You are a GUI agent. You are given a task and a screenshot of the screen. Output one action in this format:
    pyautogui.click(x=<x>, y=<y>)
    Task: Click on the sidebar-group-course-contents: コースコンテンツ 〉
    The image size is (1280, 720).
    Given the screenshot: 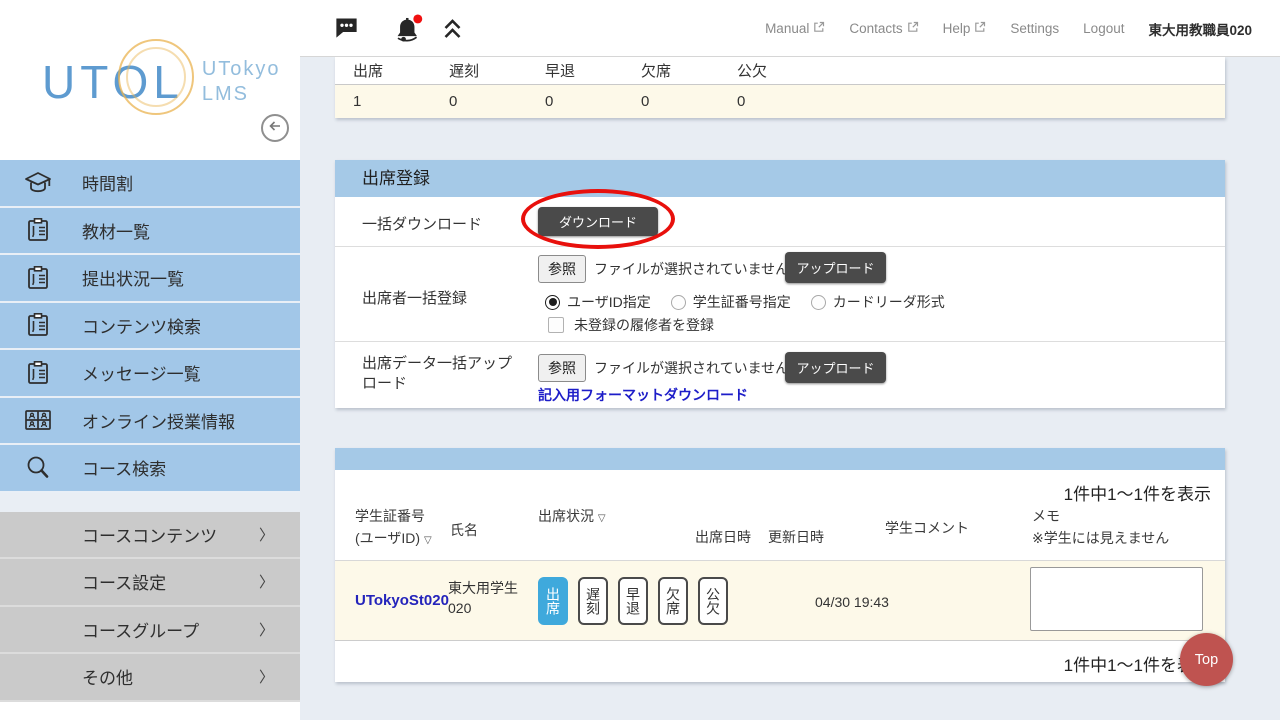 What is the action you would take?
    pyautogui.click(x=150, y=535)
    